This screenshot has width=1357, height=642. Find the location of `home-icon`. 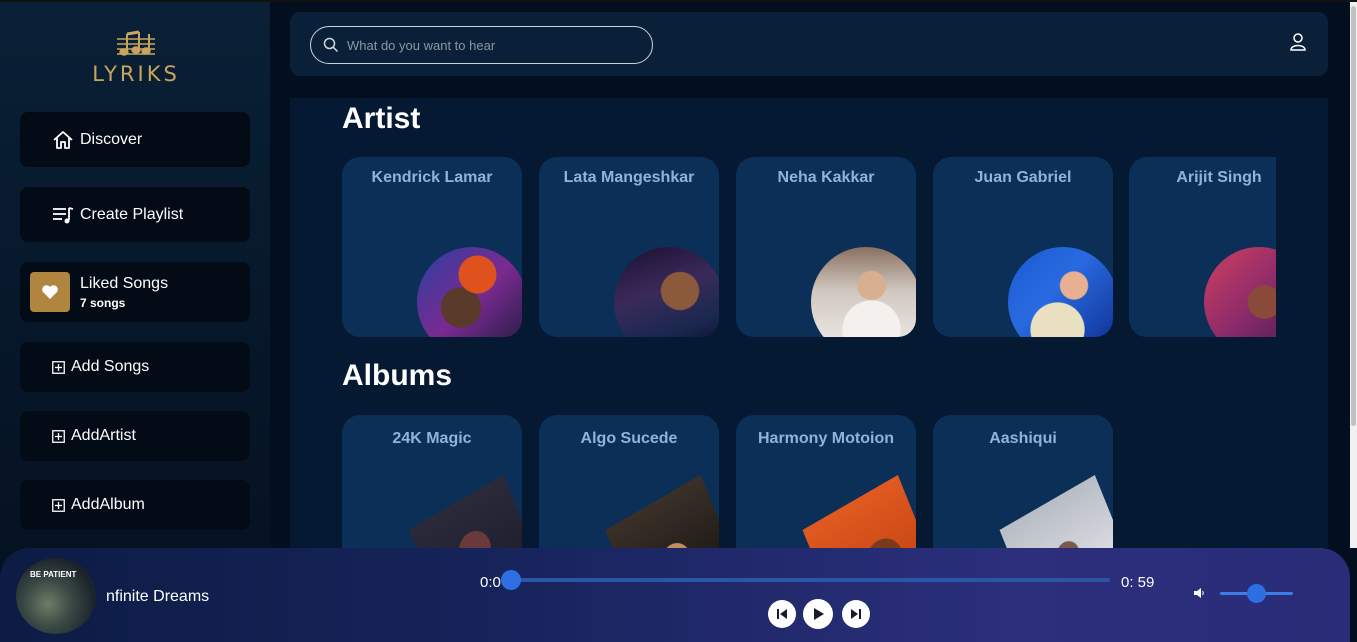

home-icon is located at coordinates (63, 140).